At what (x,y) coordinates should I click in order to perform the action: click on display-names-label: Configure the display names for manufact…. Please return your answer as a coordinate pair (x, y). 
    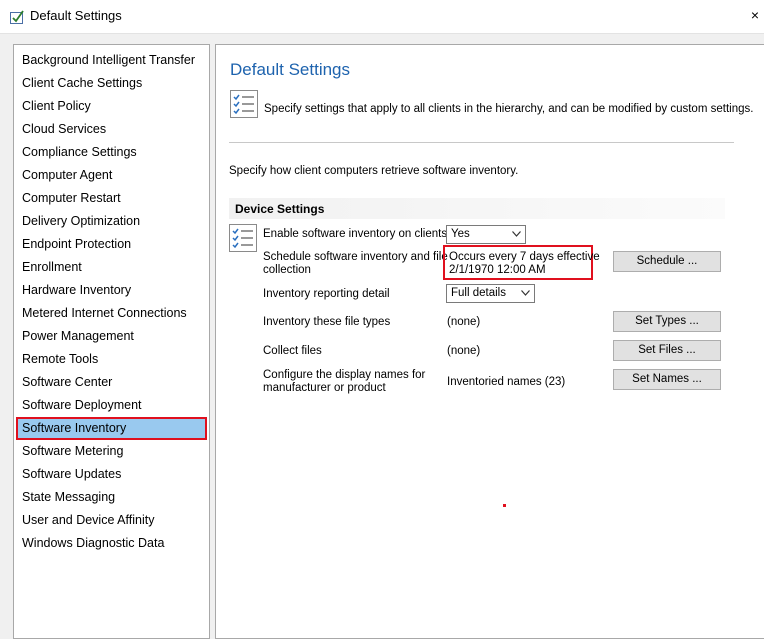
    Looking at the image, I should click on (344, 381).